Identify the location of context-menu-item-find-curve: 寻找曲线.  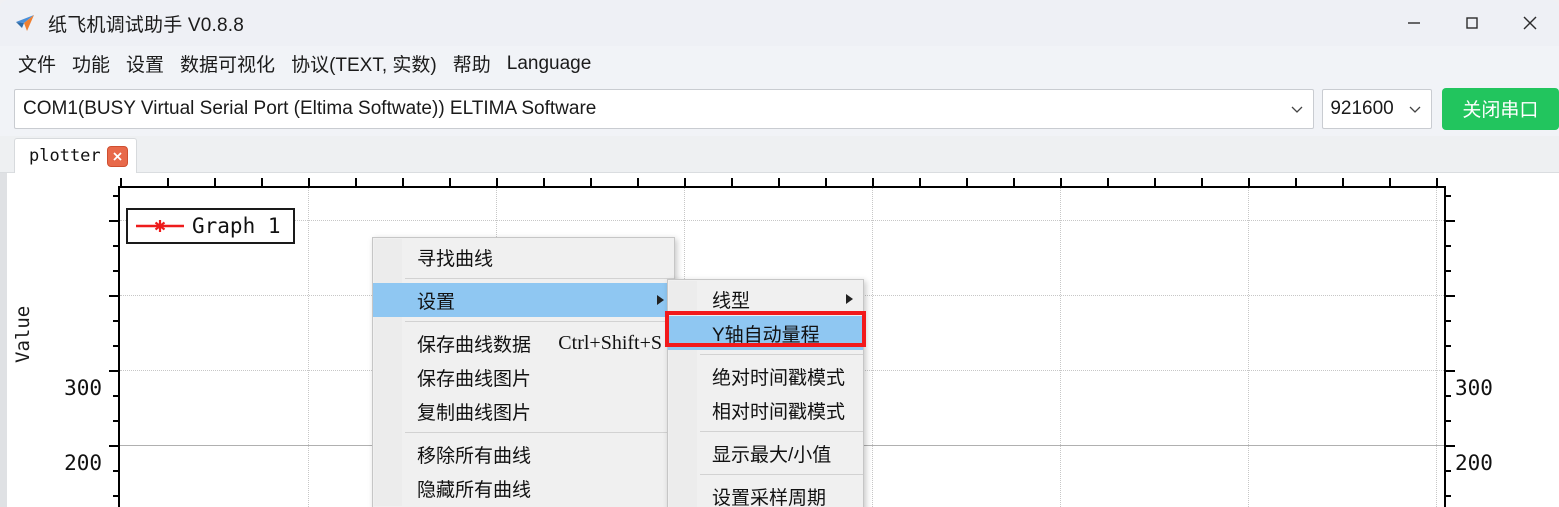
(523, 257).